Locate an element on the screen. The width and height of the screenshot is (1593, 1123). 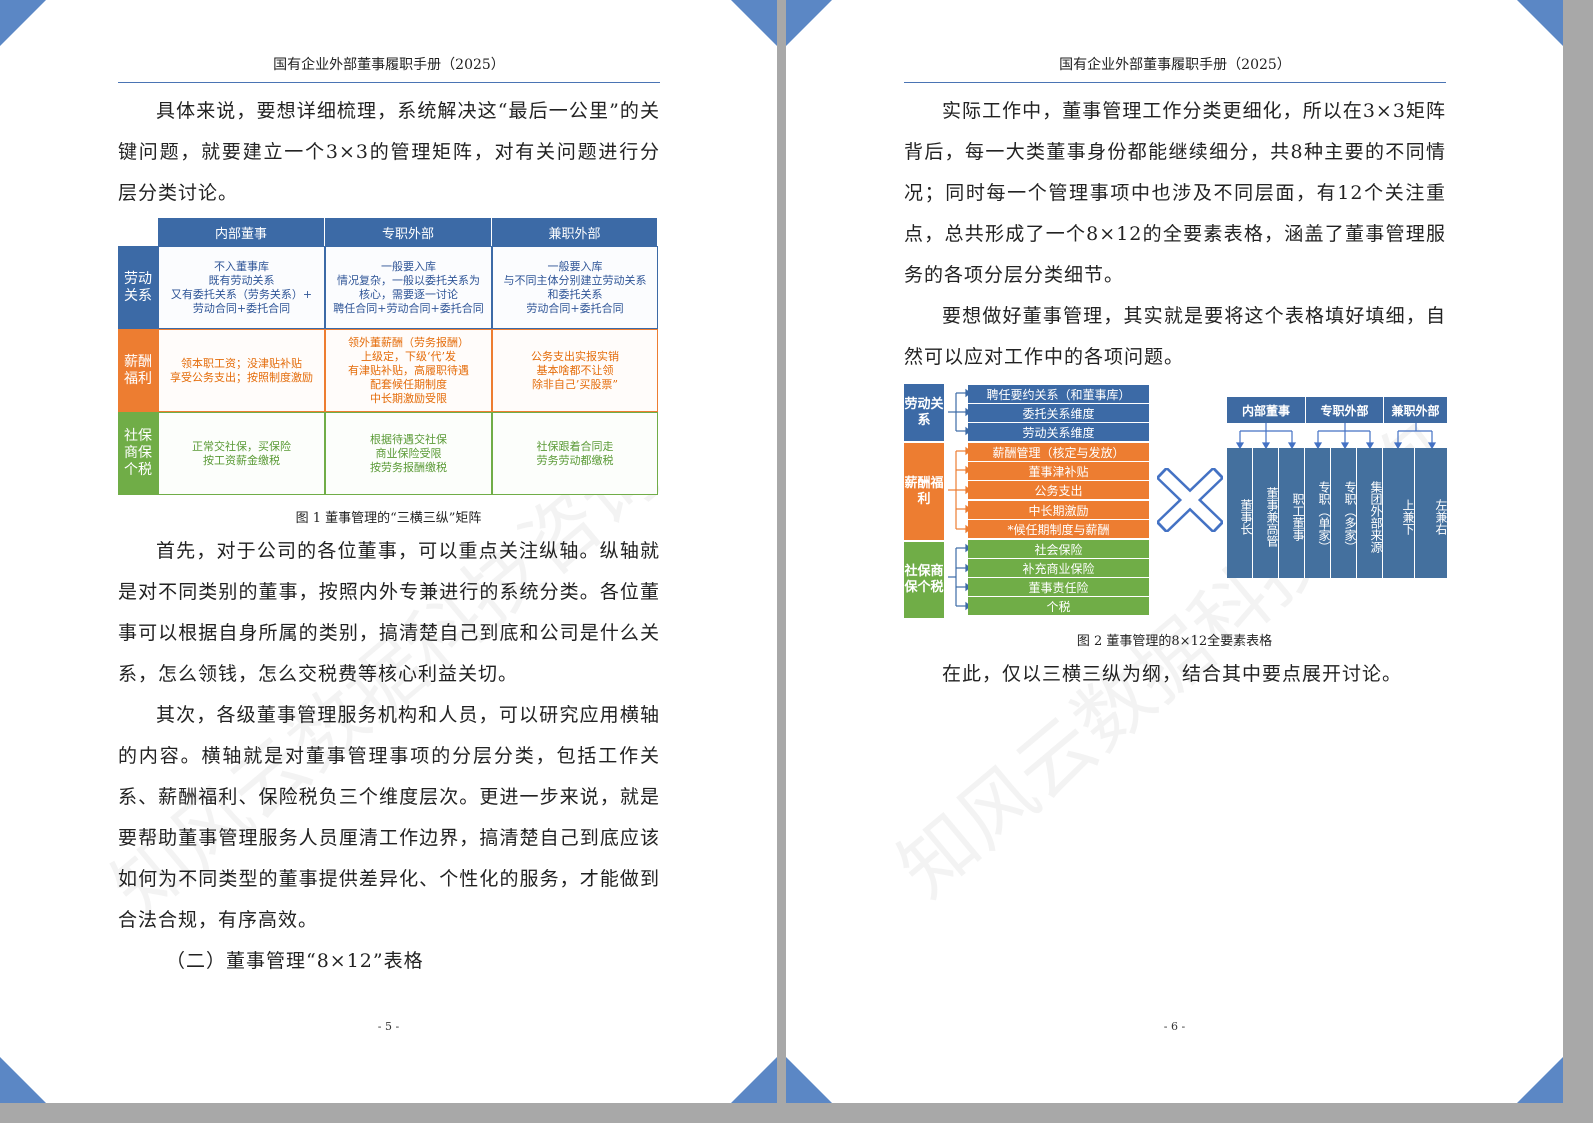
paragraph: 要想做好董事管理，其实就是要将这个表格填好填细，自然可以应对工作中的各项问题。 is located at coordinates (1175, 336).